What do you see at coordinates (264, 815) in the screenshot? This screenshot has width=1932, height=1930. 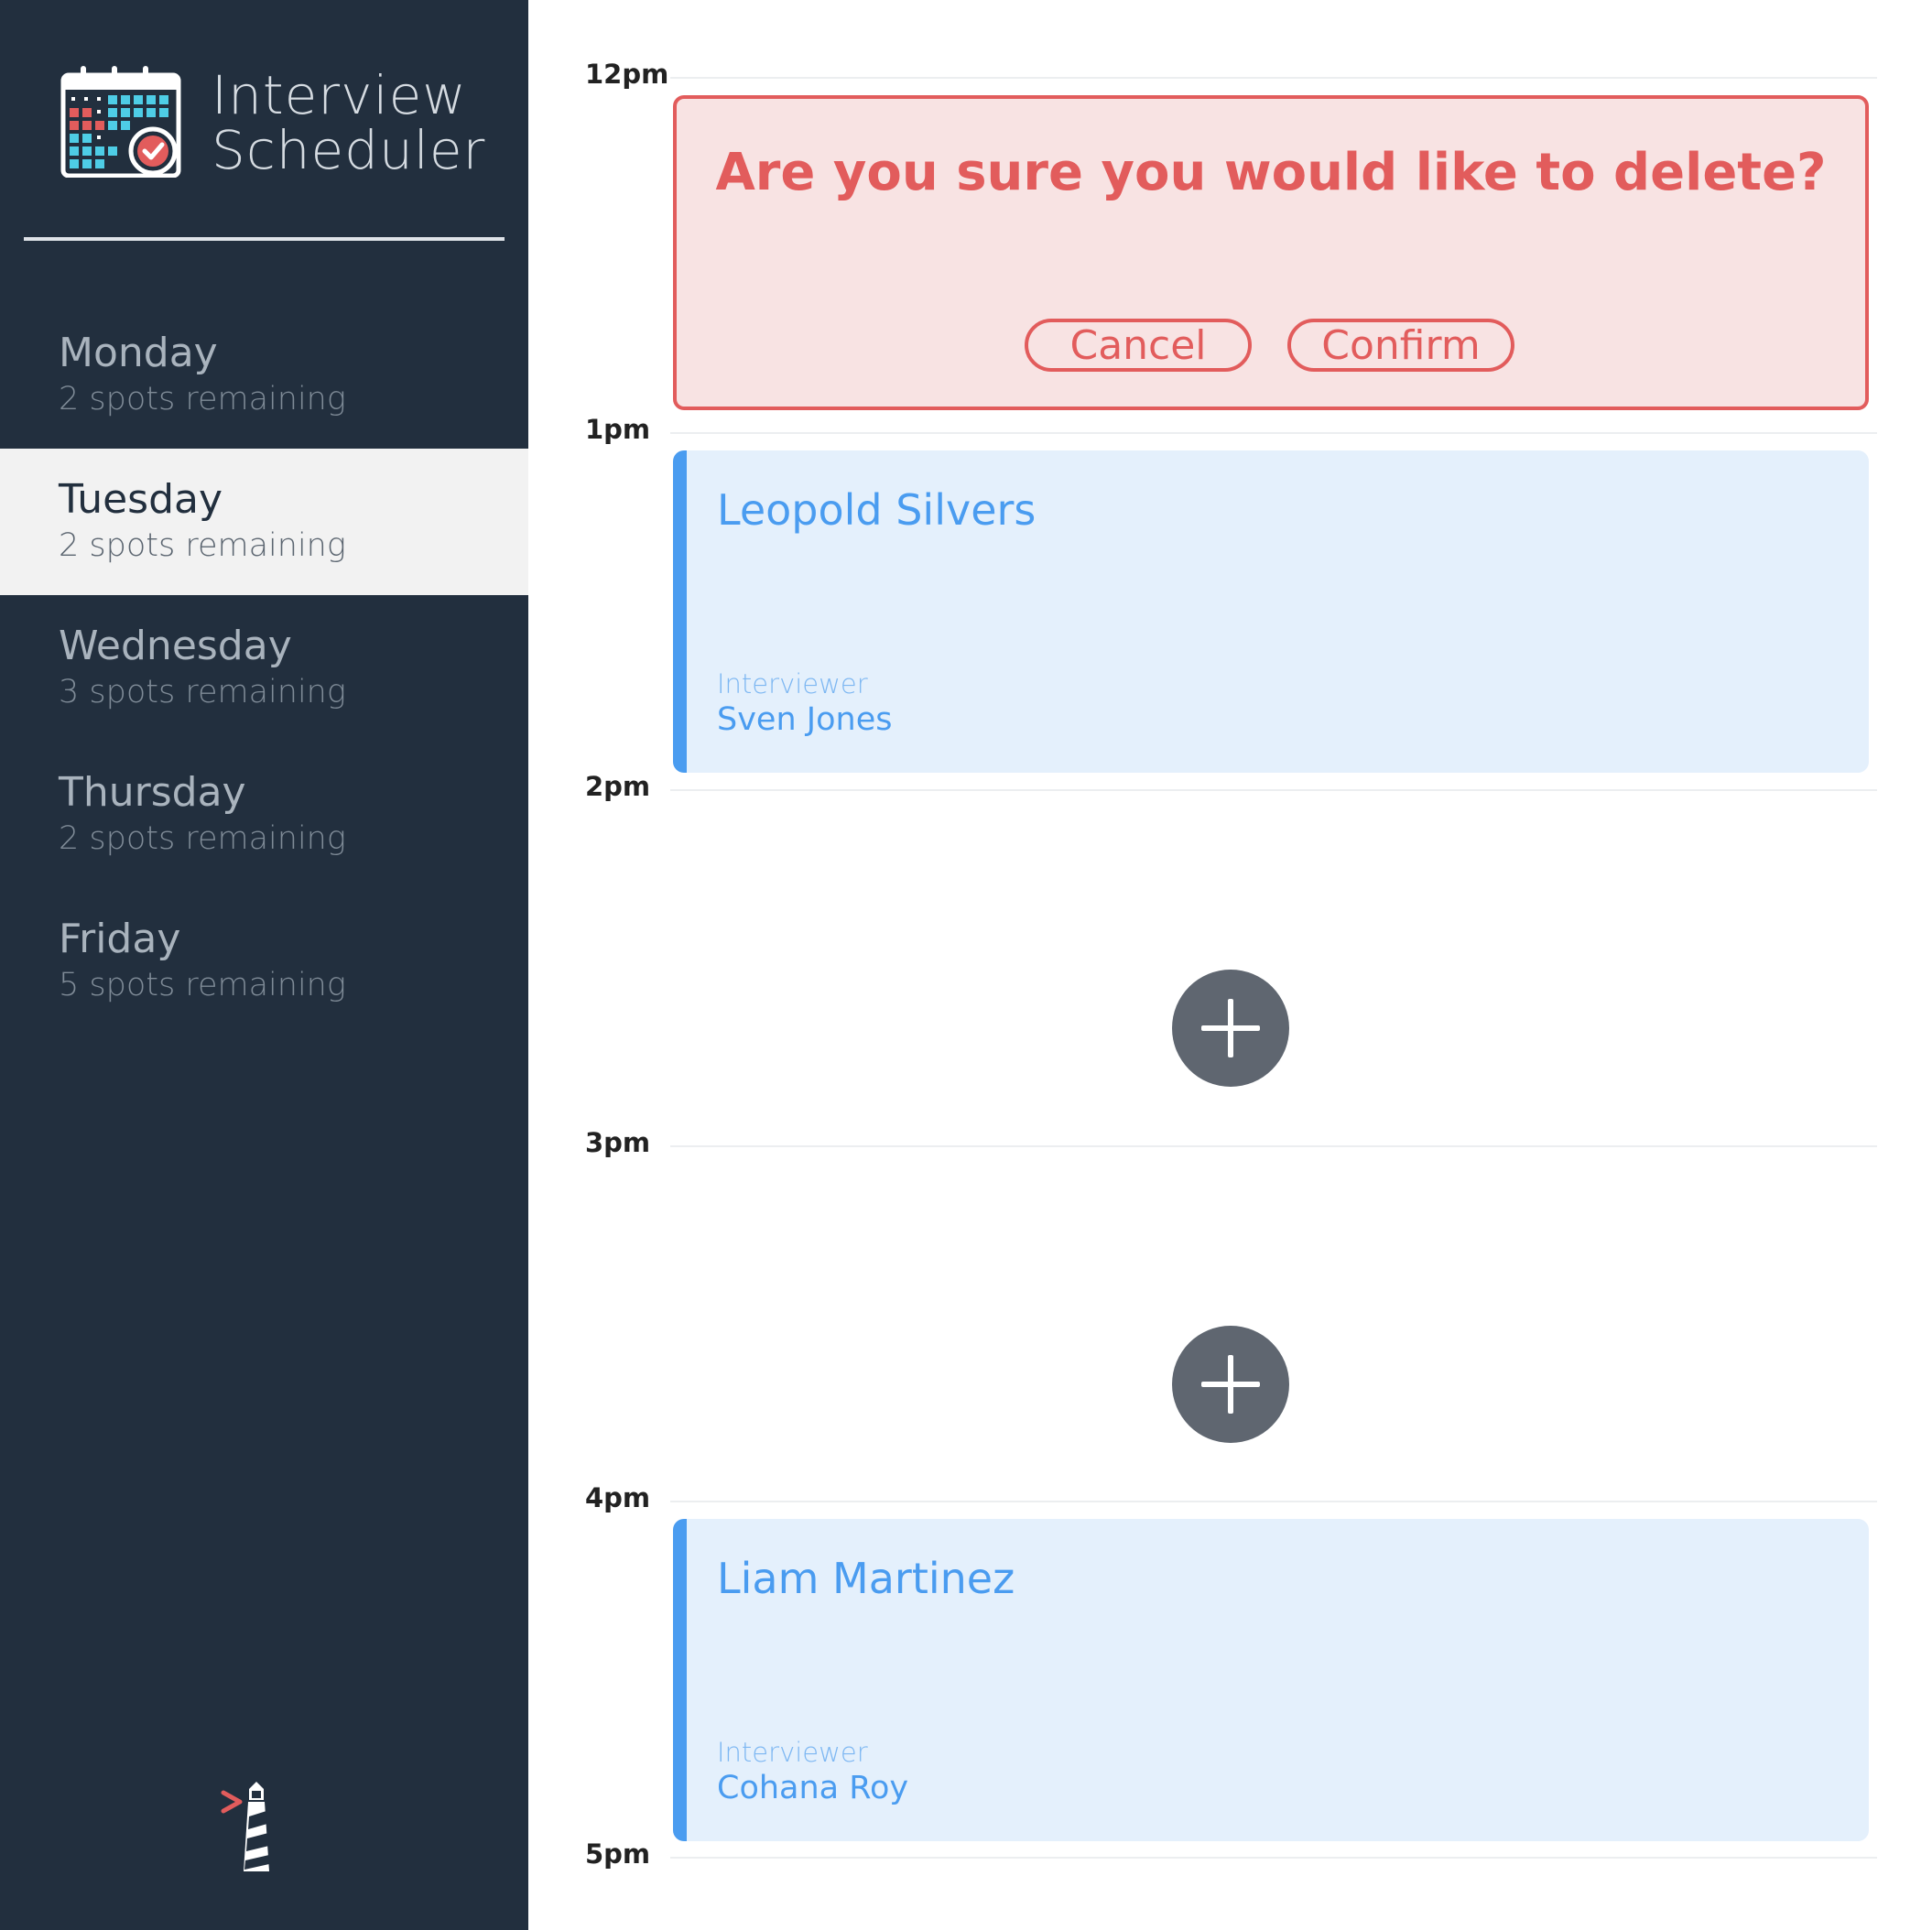 I see `day-item-thursday: Thursday 2 spots remaining` at bounding box center [264, 815].